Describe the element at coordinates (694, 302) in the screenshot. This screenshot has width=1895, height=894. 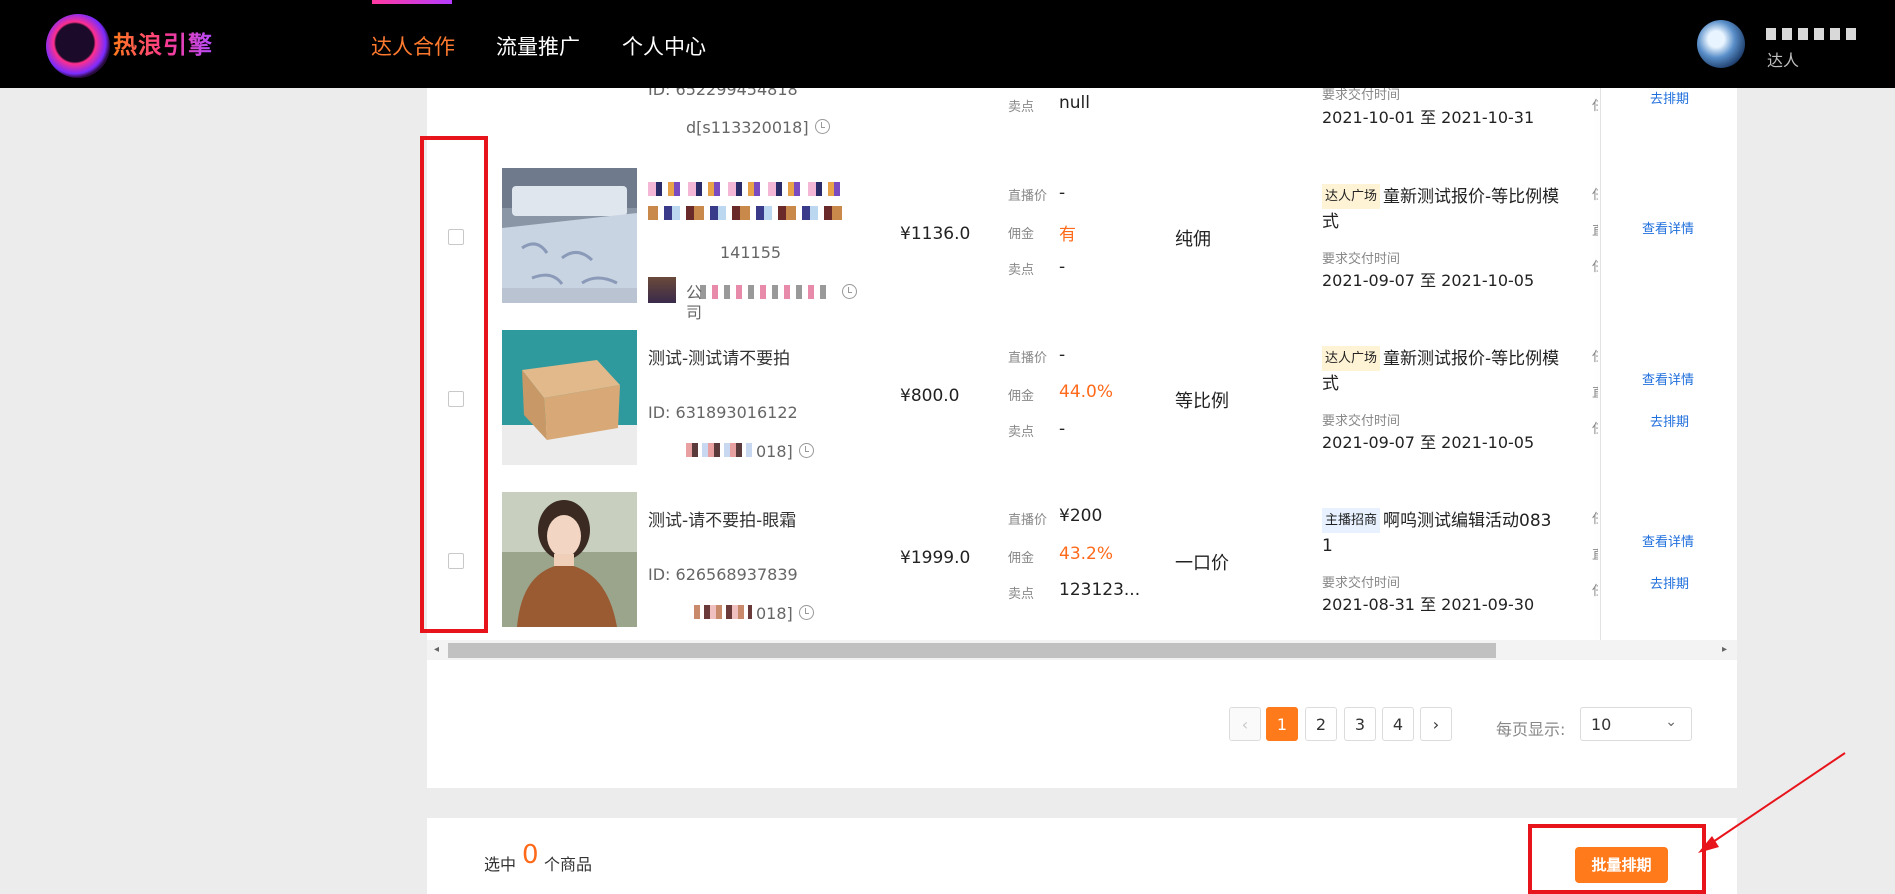
I see `shop-name: 公 司` at that location.